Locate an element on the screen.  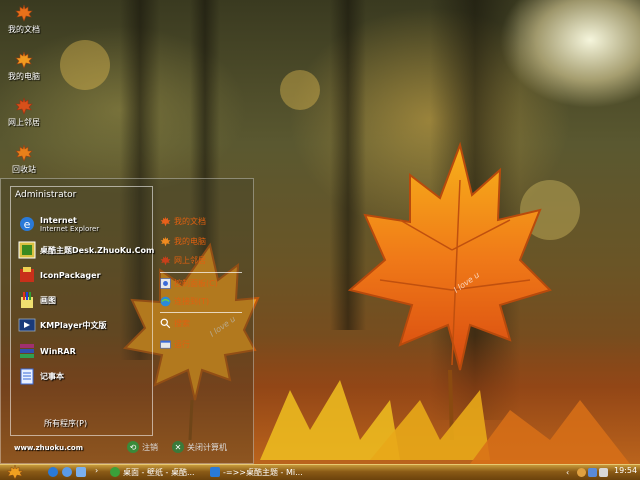
program-iconpackager: IconPackager is located at coordinates (59, 275).